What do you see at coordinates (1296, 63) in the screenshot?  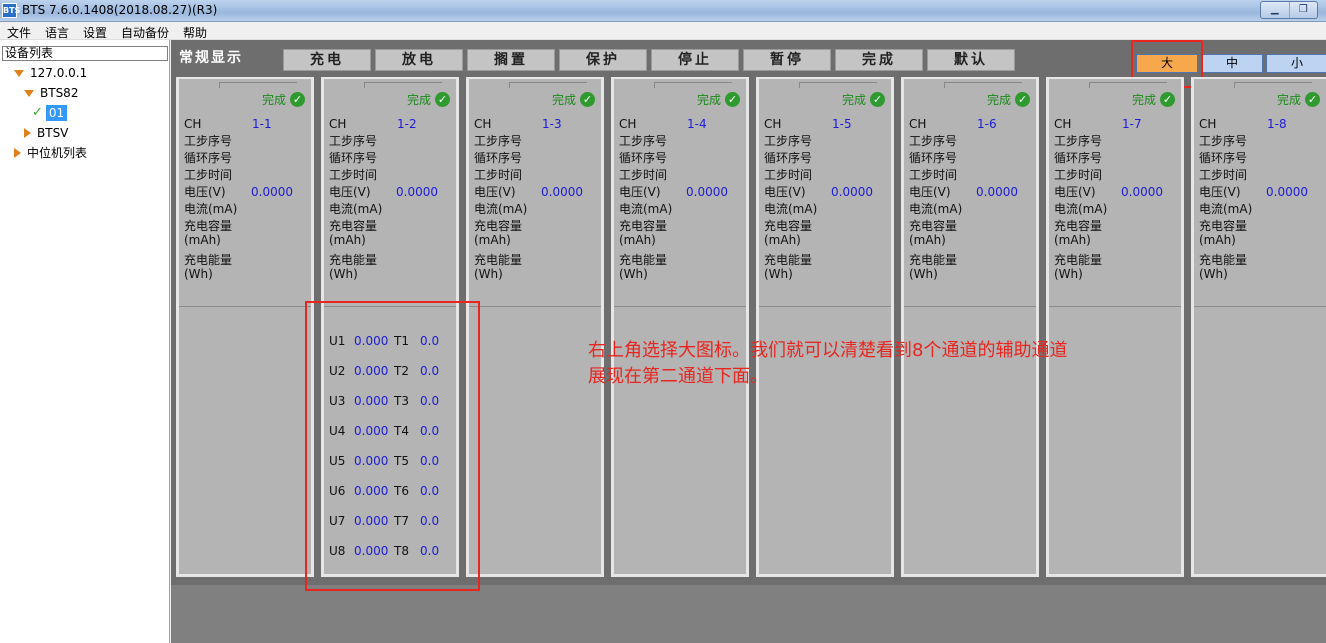 I see `small-icon-button: 小` at bounding box center [1296, 63].